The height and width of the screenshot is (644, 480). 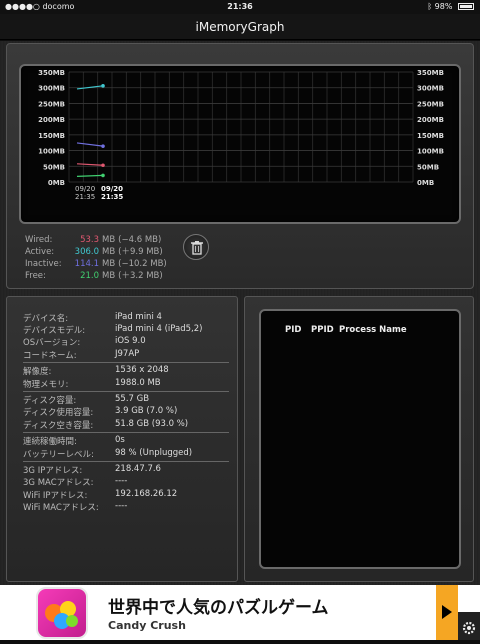 I want to click on memory-row: Active: 306.0 MB (＋9.9 MB), so click(x=96, y=252).